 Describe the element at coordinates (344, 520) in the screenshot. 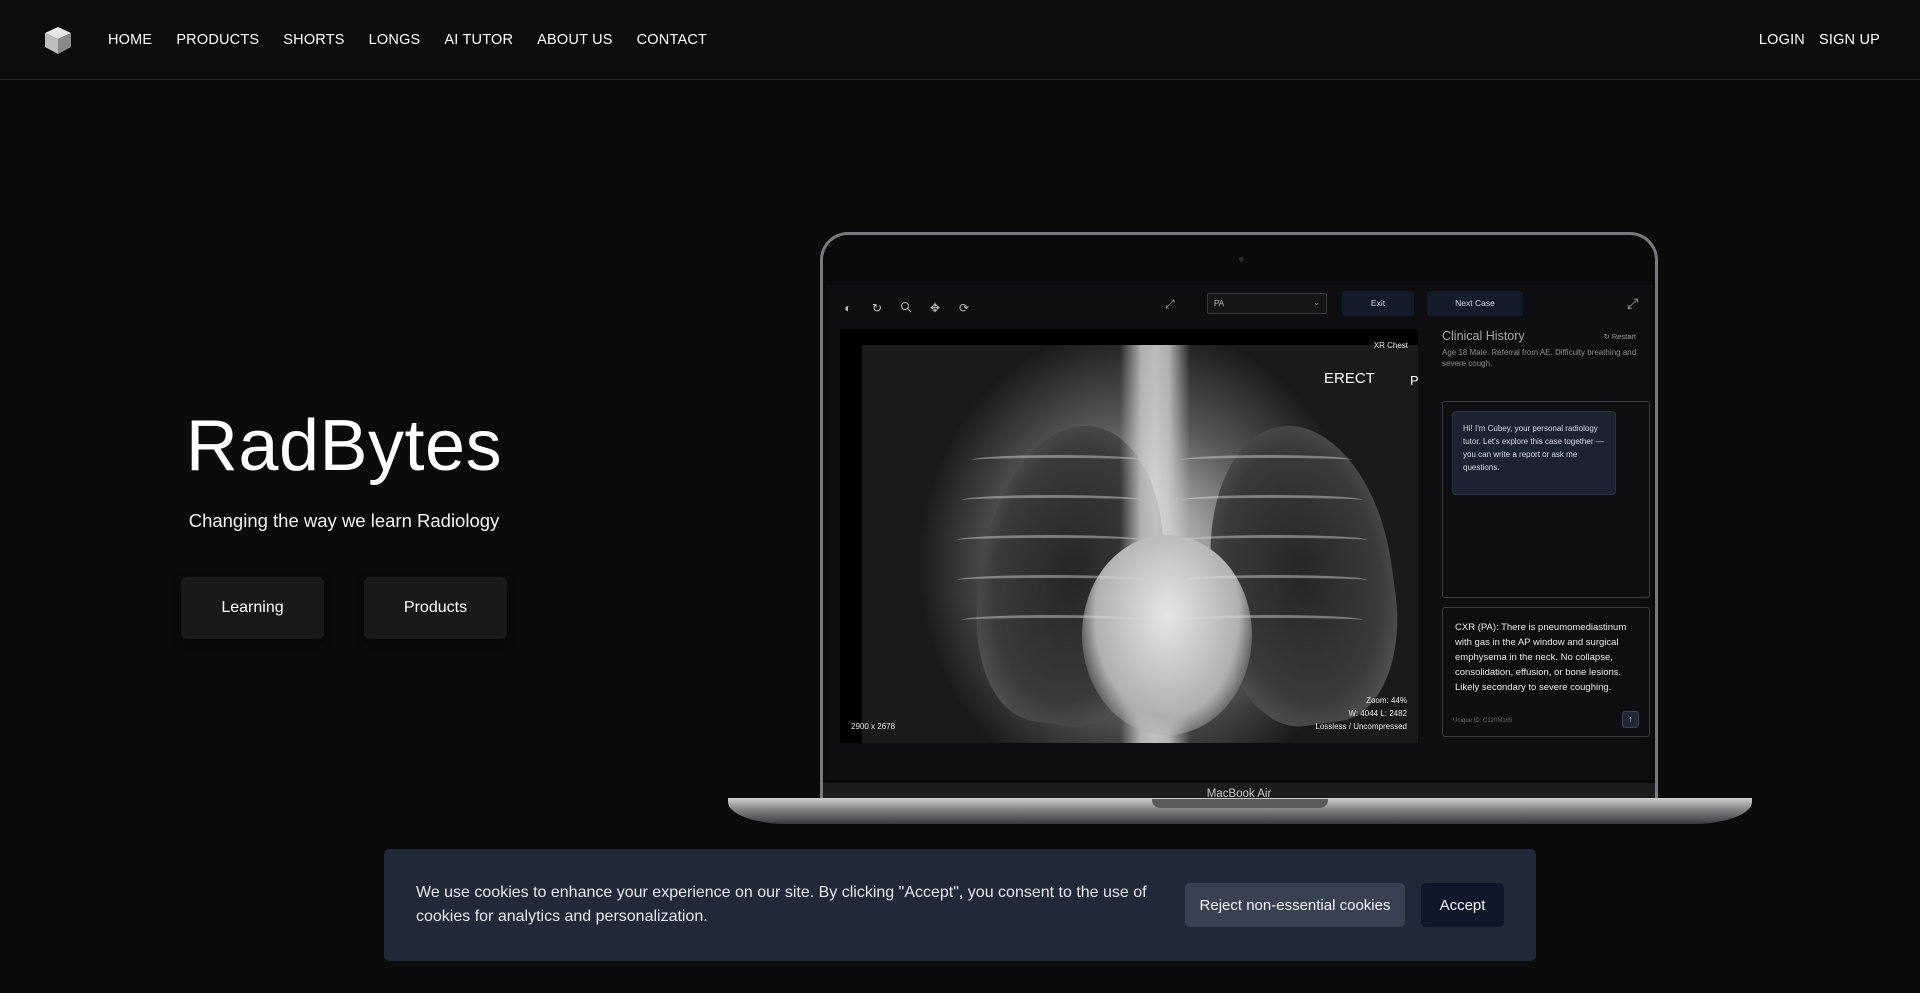

I see `hero-subtitle: Changing the way we learn Radiology` at that location.